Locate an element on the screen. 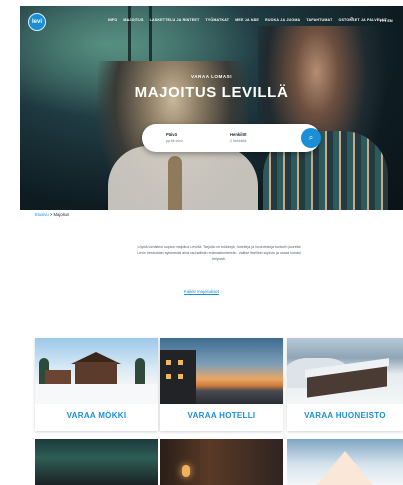 This screenshot has height=485, width=403. nav-item-info: INFO is located at coordinates (112, 20).